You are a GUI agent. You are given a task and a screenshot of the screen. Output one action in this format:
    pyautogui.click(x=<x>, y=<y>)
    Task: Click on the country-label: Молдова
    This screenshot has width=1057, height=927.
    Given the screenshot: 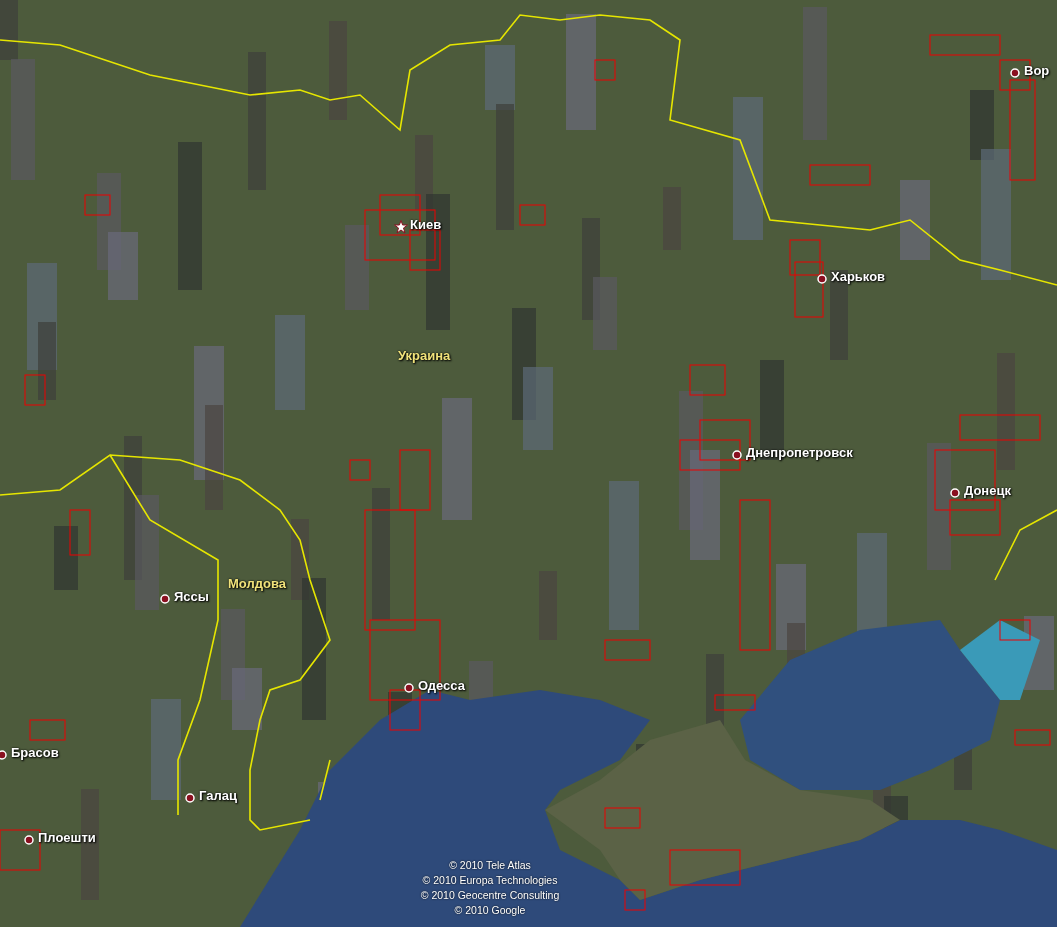 What is the action you would take?
    pyautogui.click(x=257, y=583)
    